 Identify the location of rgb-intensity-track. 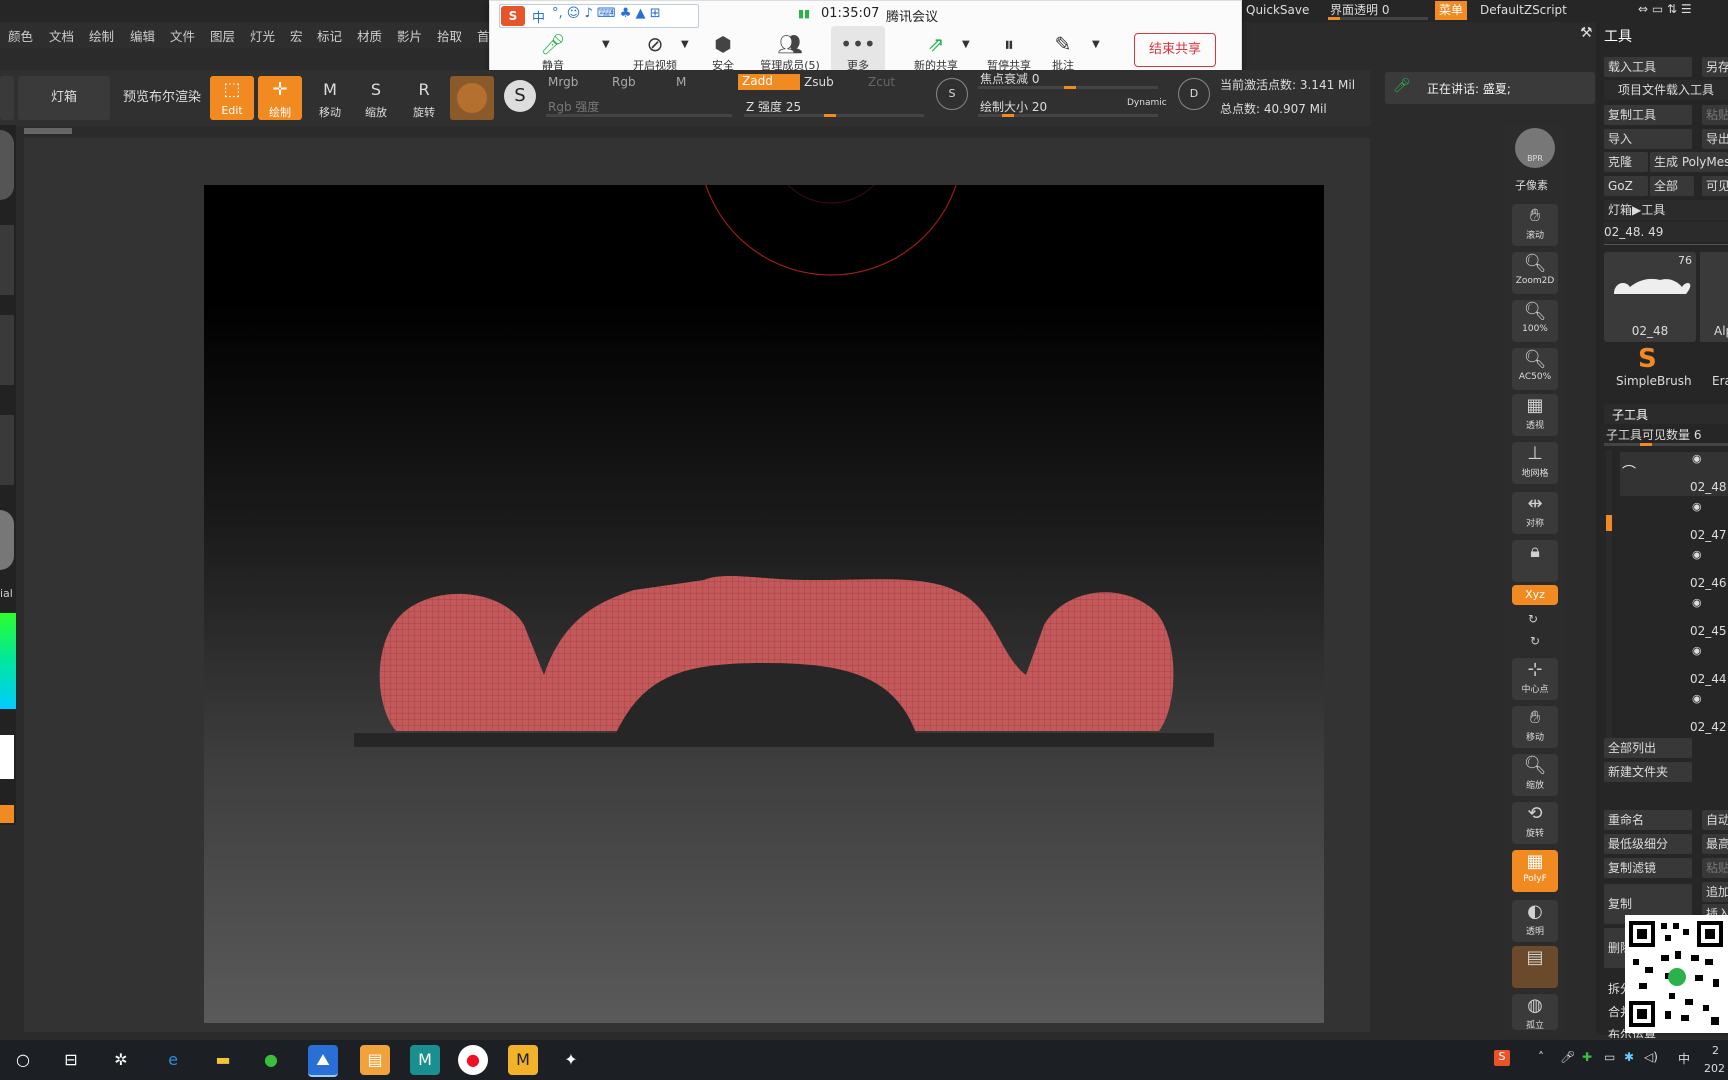
(639, 115).